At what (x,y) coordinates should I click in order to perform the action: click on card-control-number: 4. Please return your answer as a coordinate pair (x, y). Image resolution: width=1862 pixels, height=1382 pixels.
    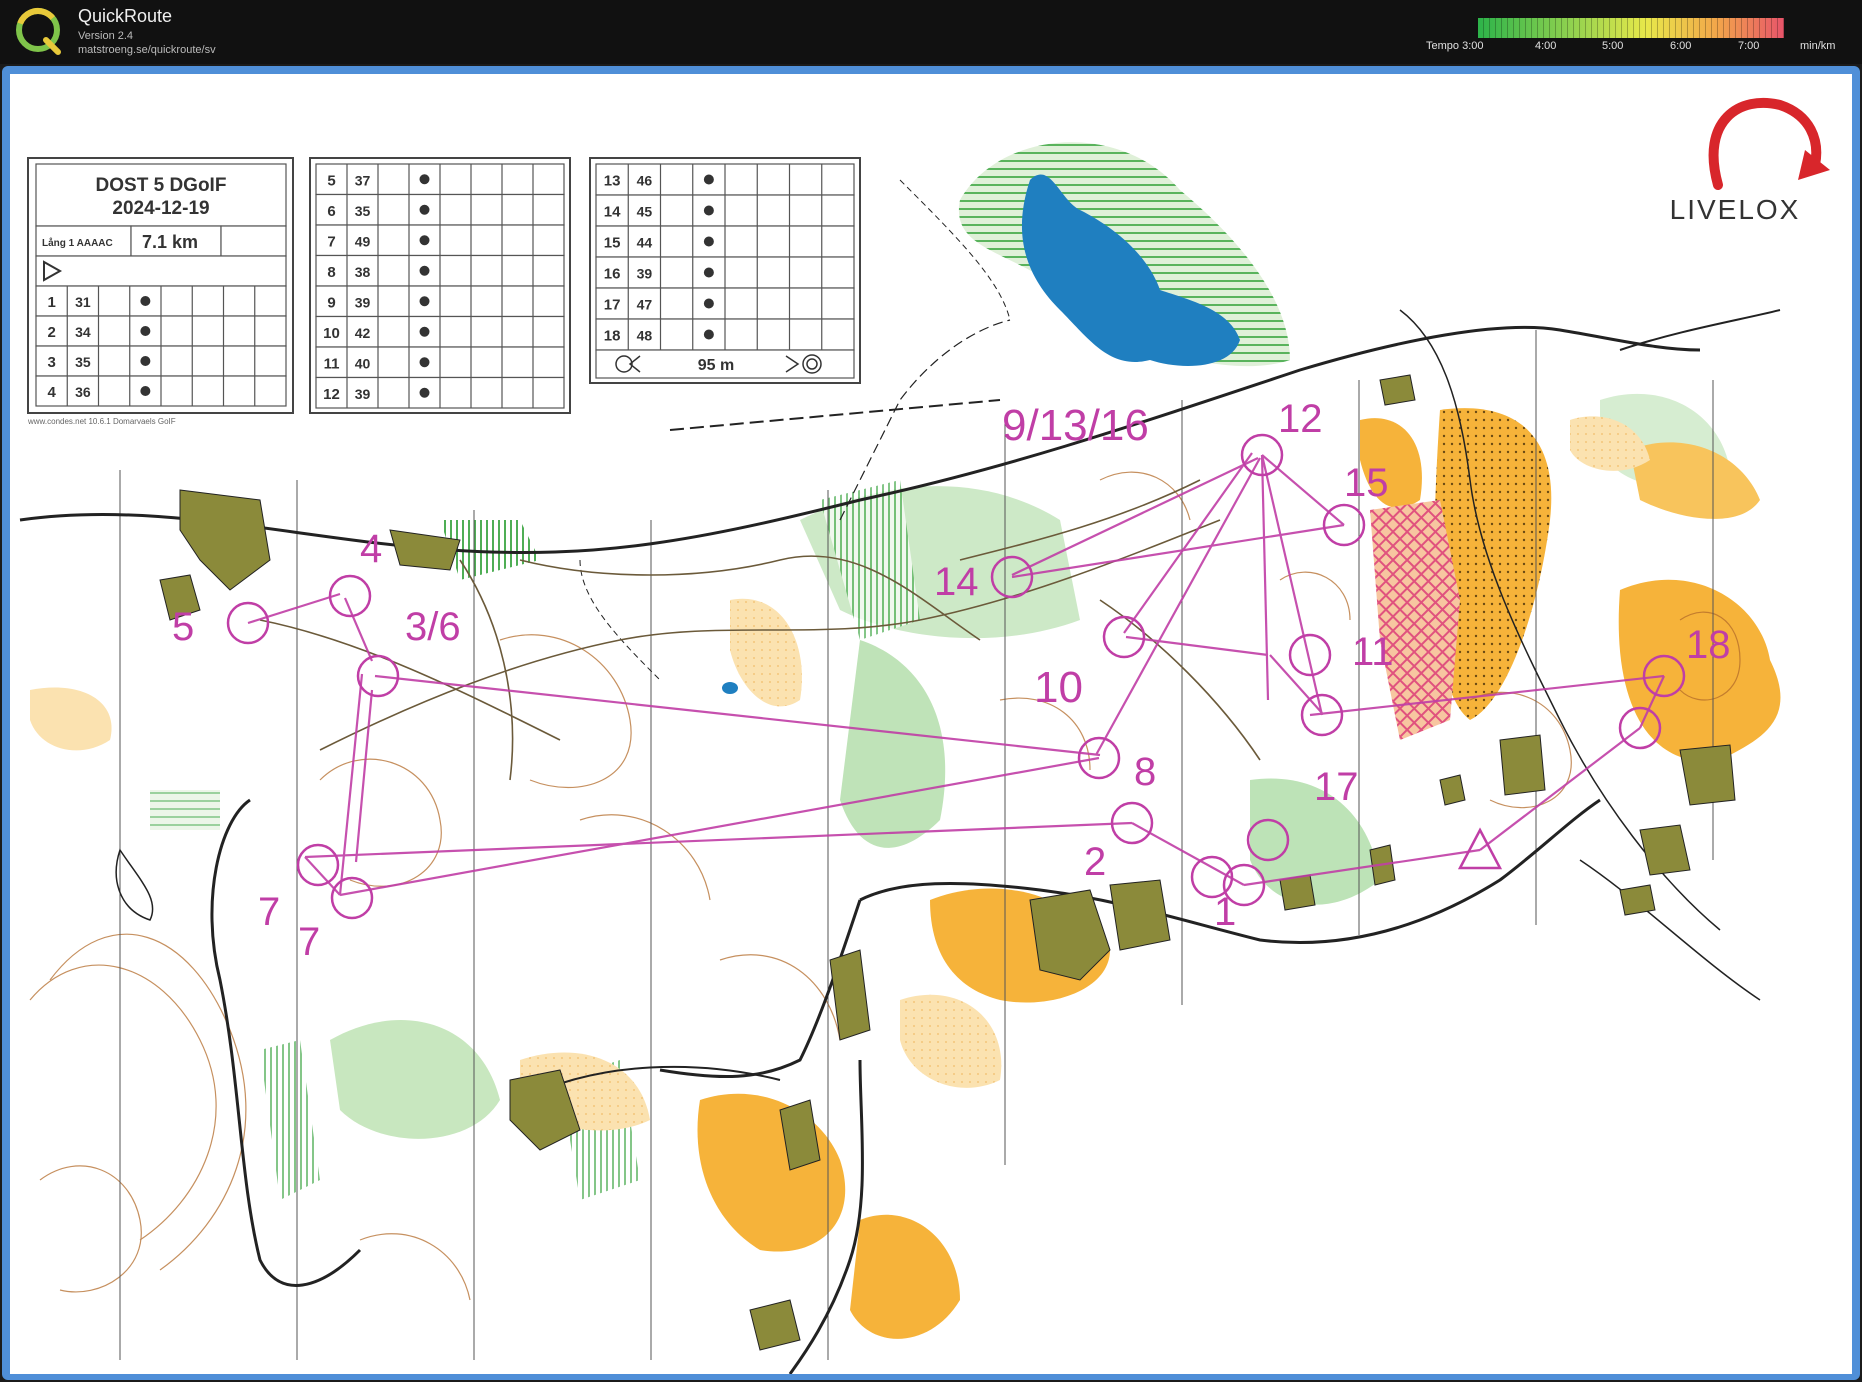
    Looking at the image, I should click on (51, 392).